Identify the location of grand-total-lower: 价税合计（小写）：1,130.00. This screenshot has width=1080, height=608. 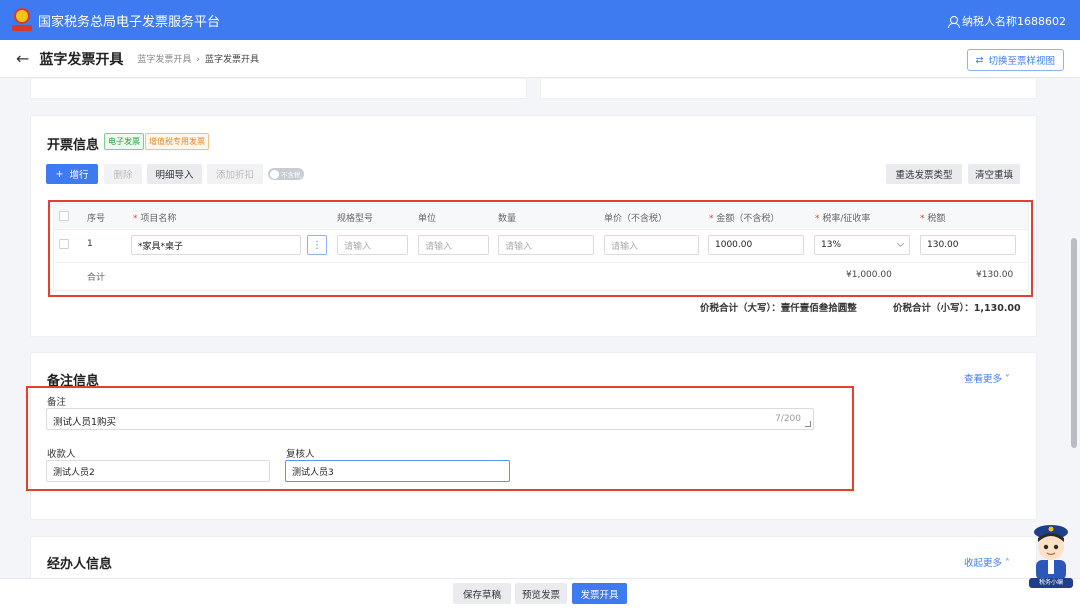
(957, 308).